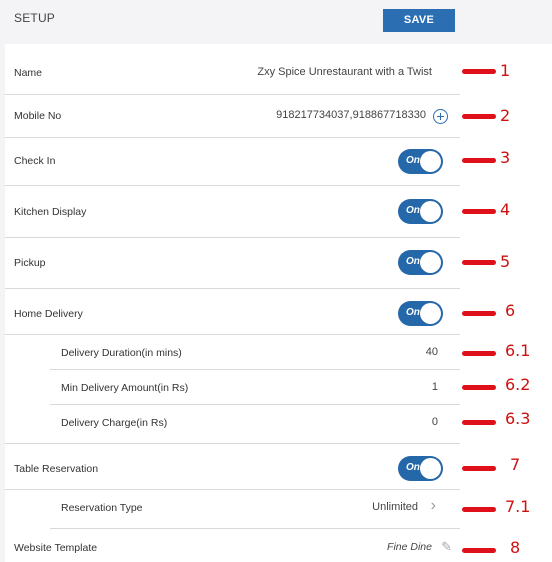  I want to click on annotation-number: 6.2, so click(518, 384).